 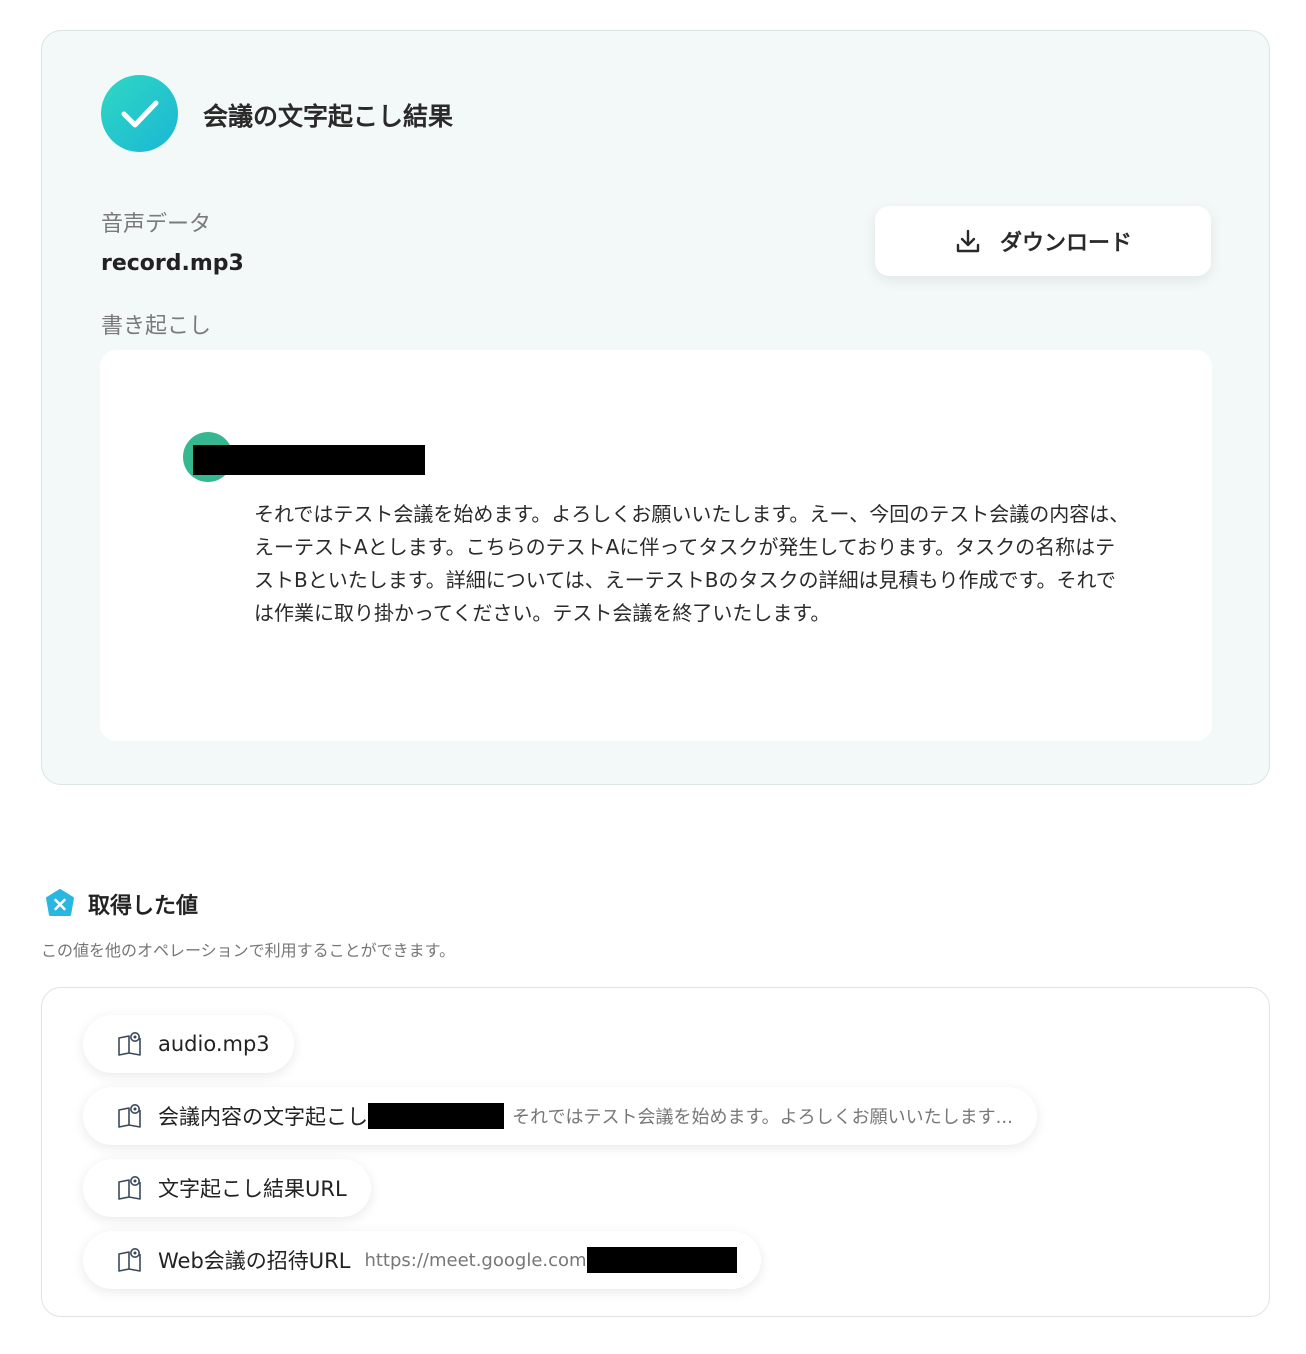 I want to click on values-header: 取得した値, so click(x=121, y=904).